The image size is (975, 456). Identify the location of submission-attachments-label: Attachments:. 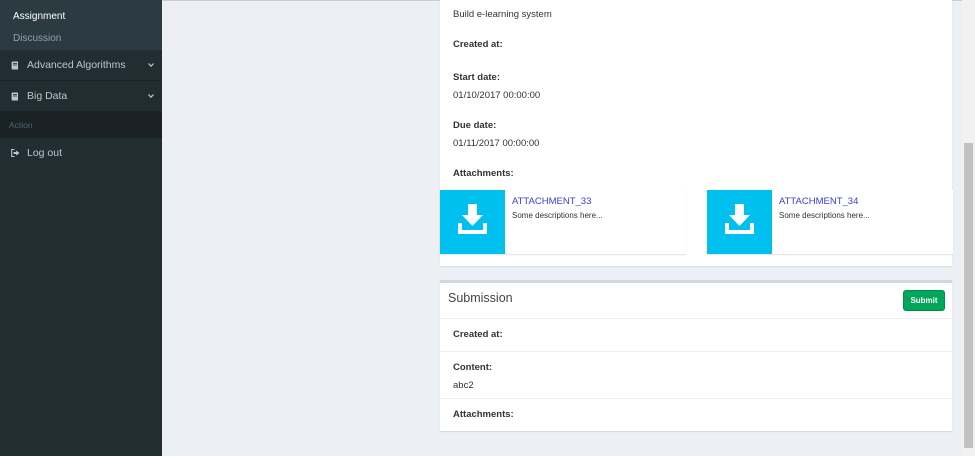
(483, 414).